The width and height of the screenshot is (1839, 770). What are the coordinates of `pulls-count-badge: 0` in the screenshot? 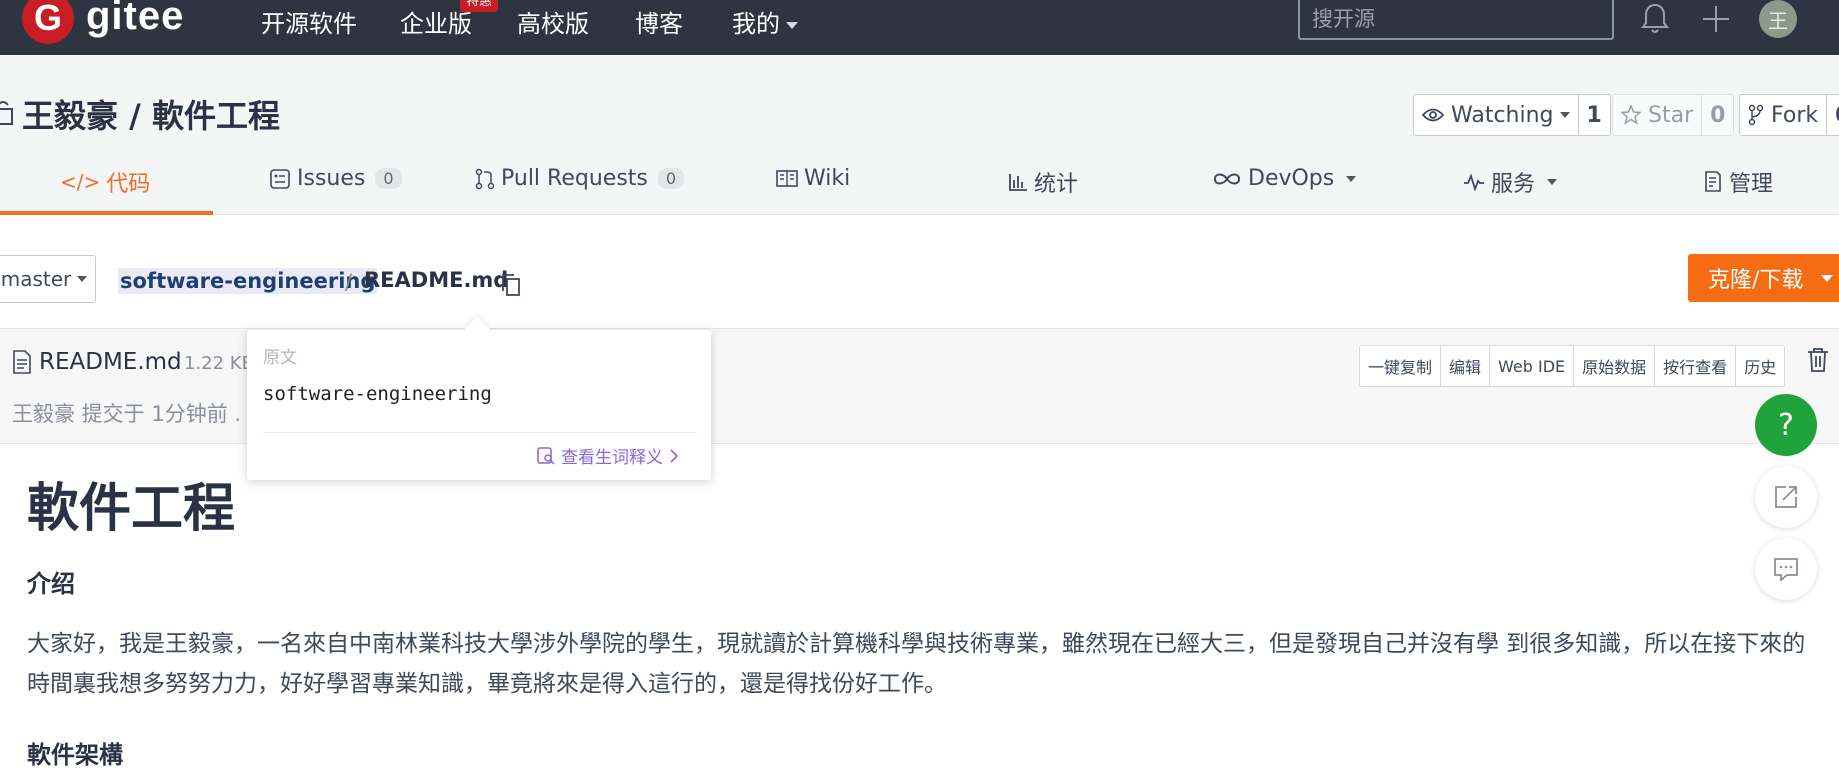 It's located at (671, 178).